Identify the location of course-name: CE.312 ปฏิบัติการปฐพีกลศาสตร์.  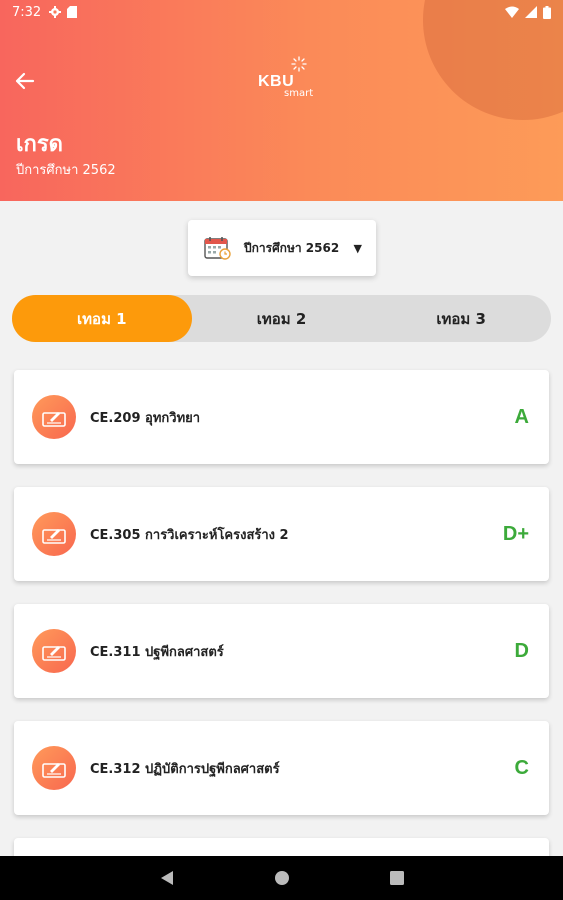
(185, 769).